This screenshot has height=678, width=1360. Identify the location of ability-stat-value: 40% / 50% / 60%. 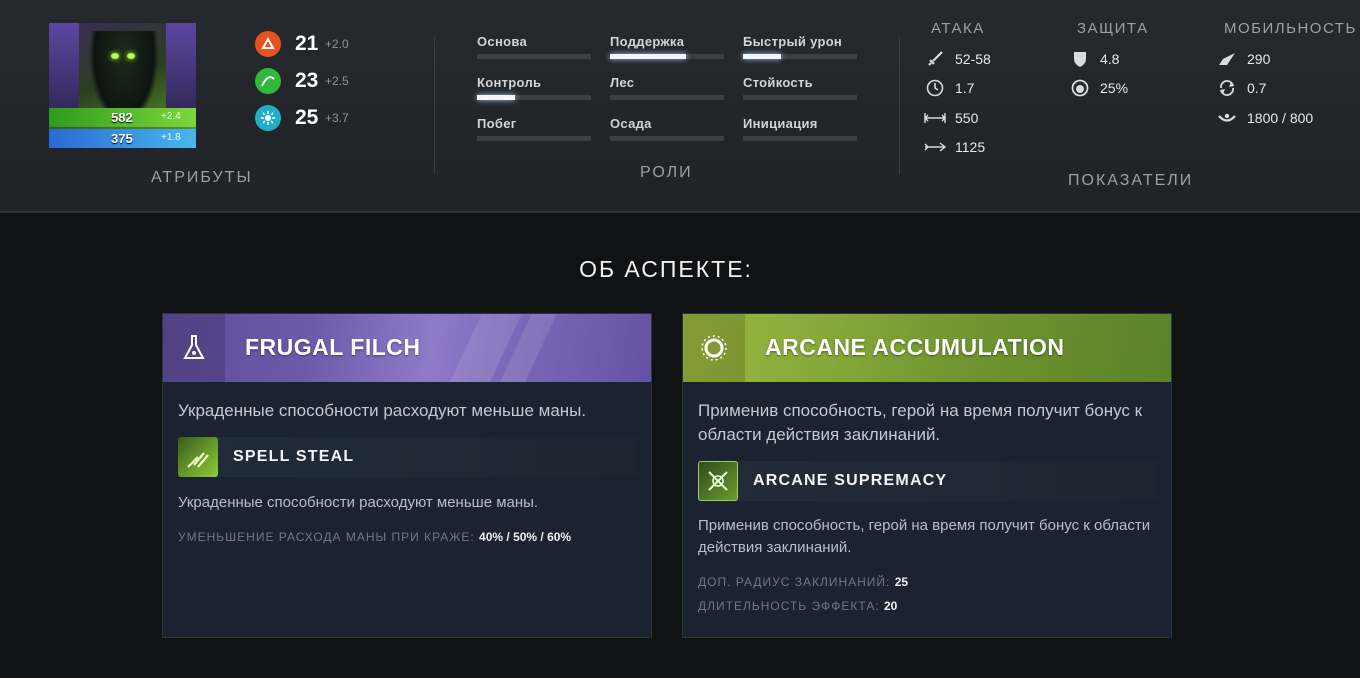
(525, 537).